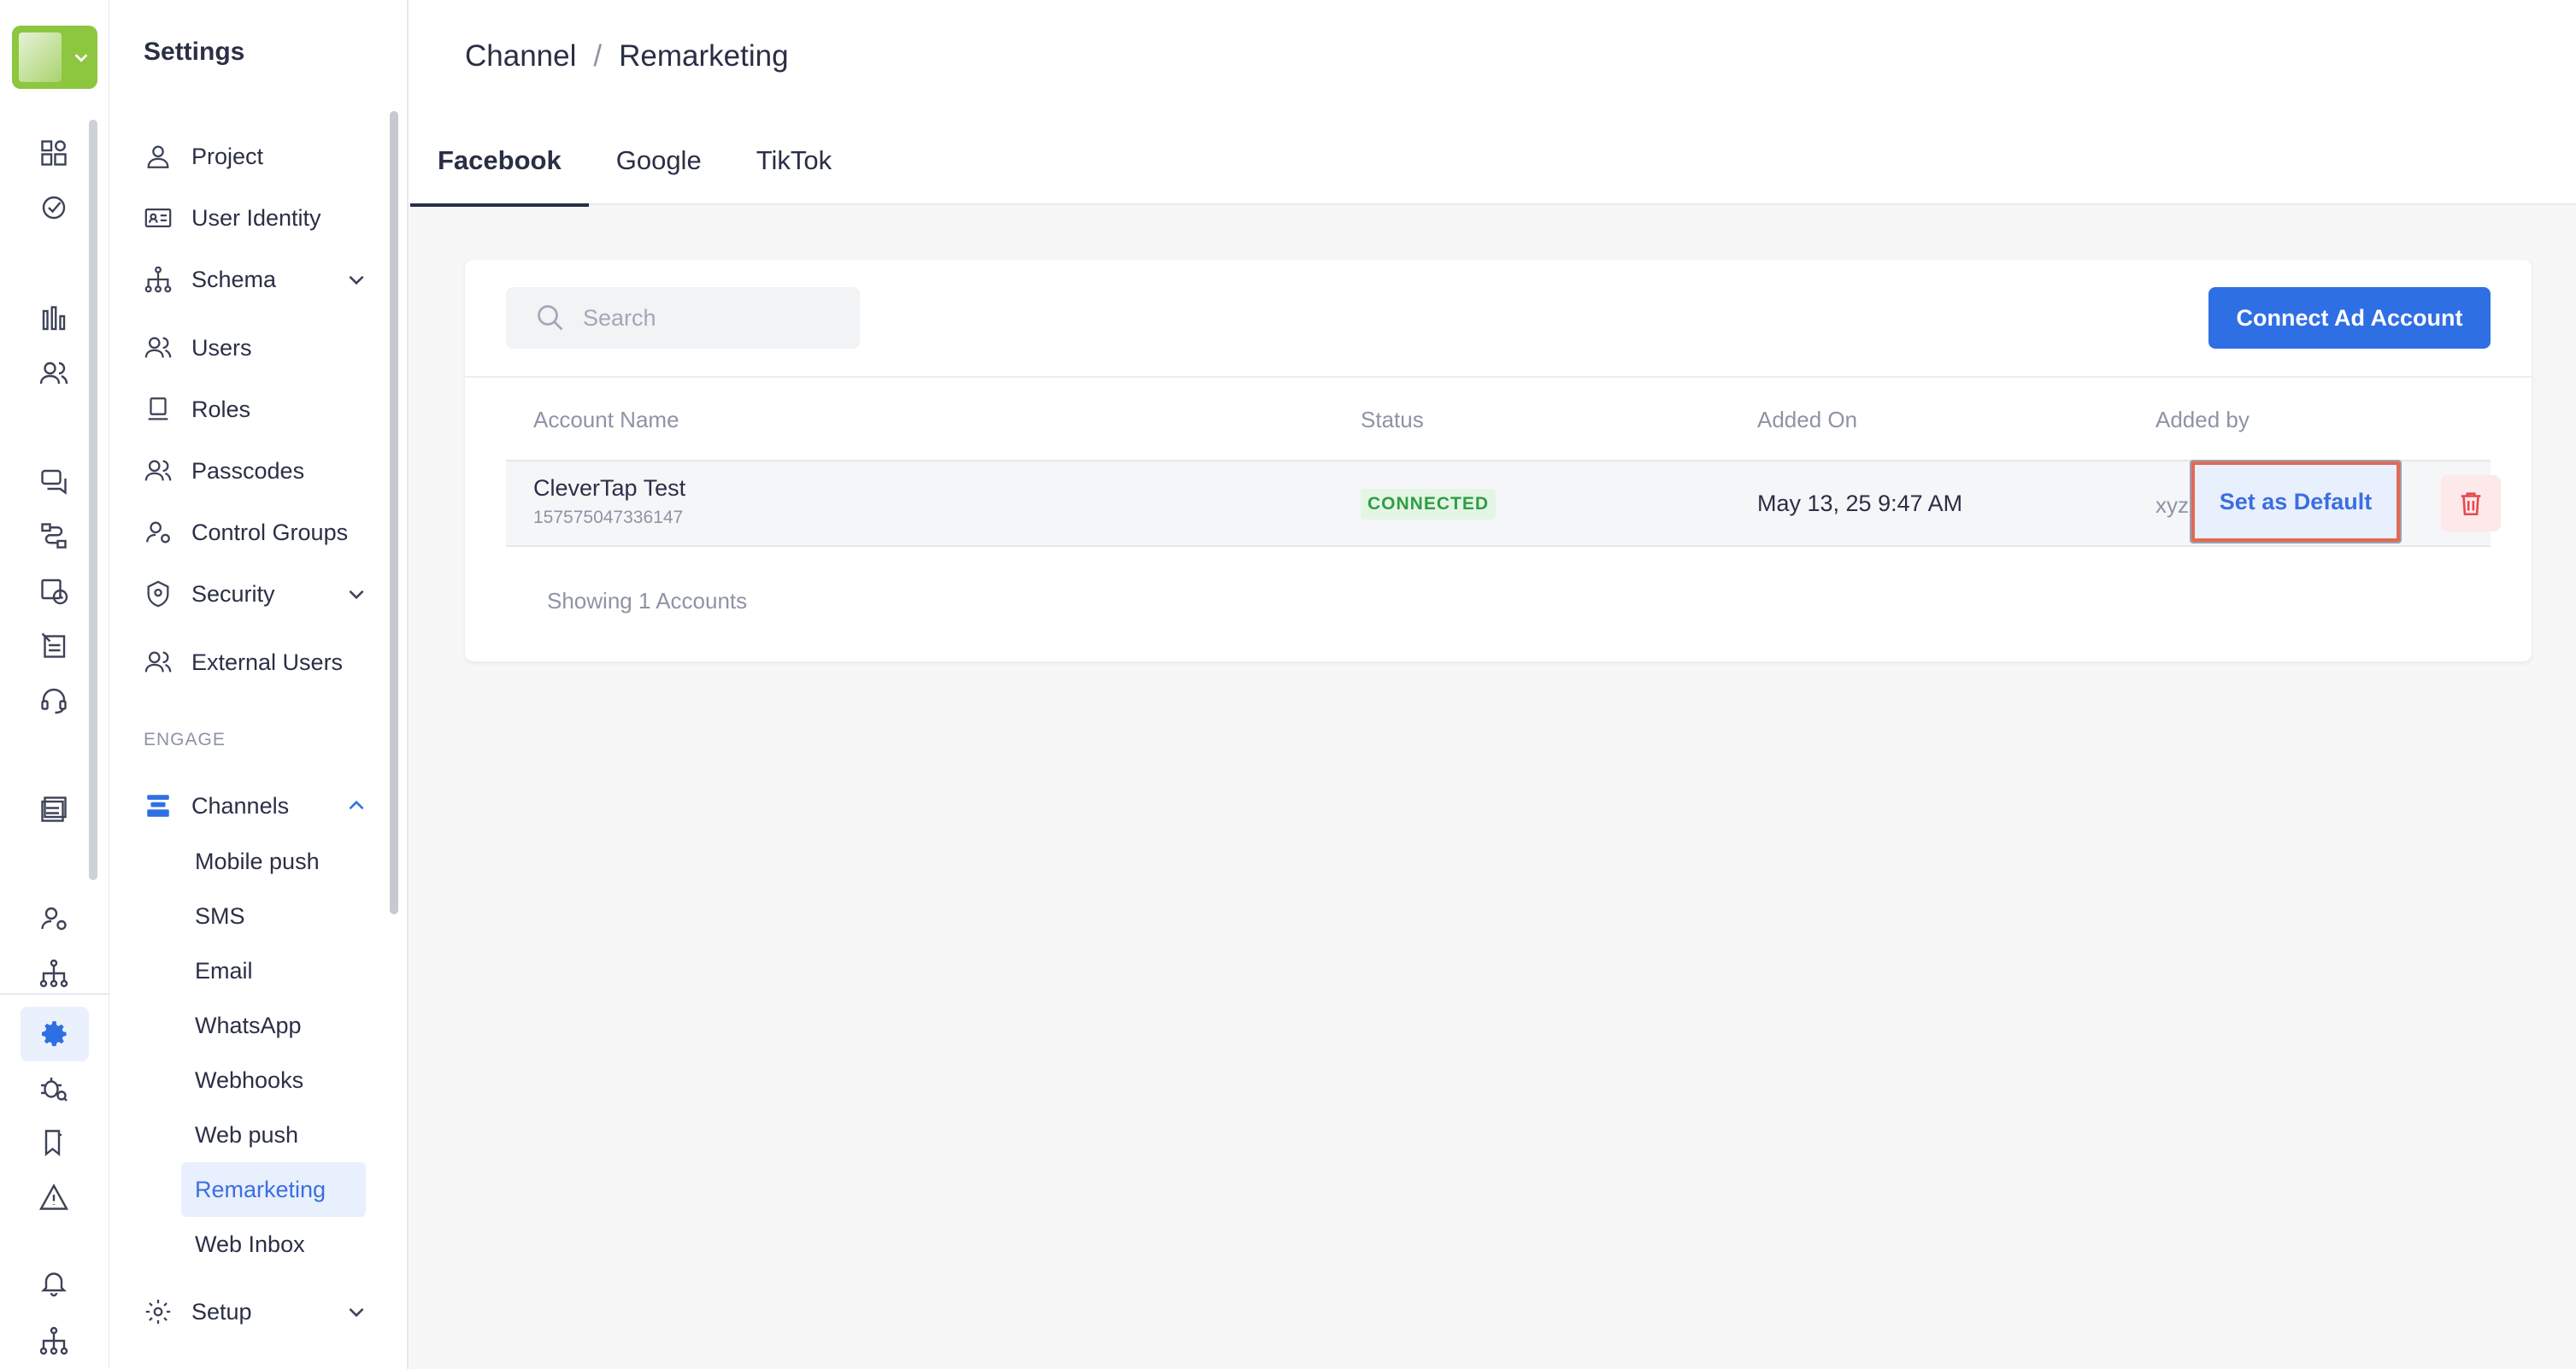 This screenshot has height=1369, width=2576. Describe the element at coordinates (54, 1197) in the screenshot. I see `warning-icon` at that location.